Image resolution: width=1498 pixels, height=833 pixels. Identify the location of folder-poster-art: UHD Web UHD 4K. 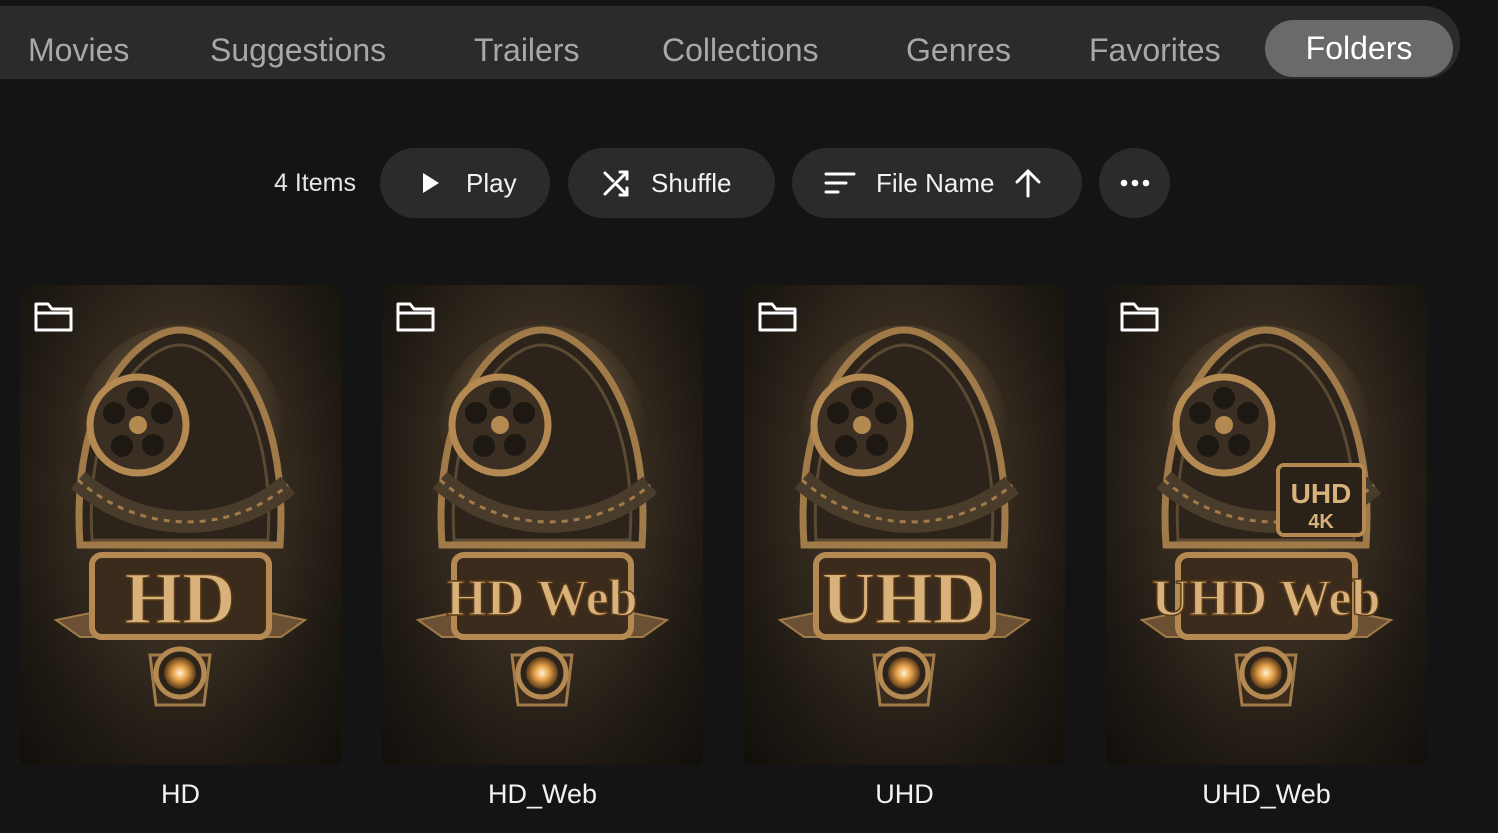
(1266, 516).